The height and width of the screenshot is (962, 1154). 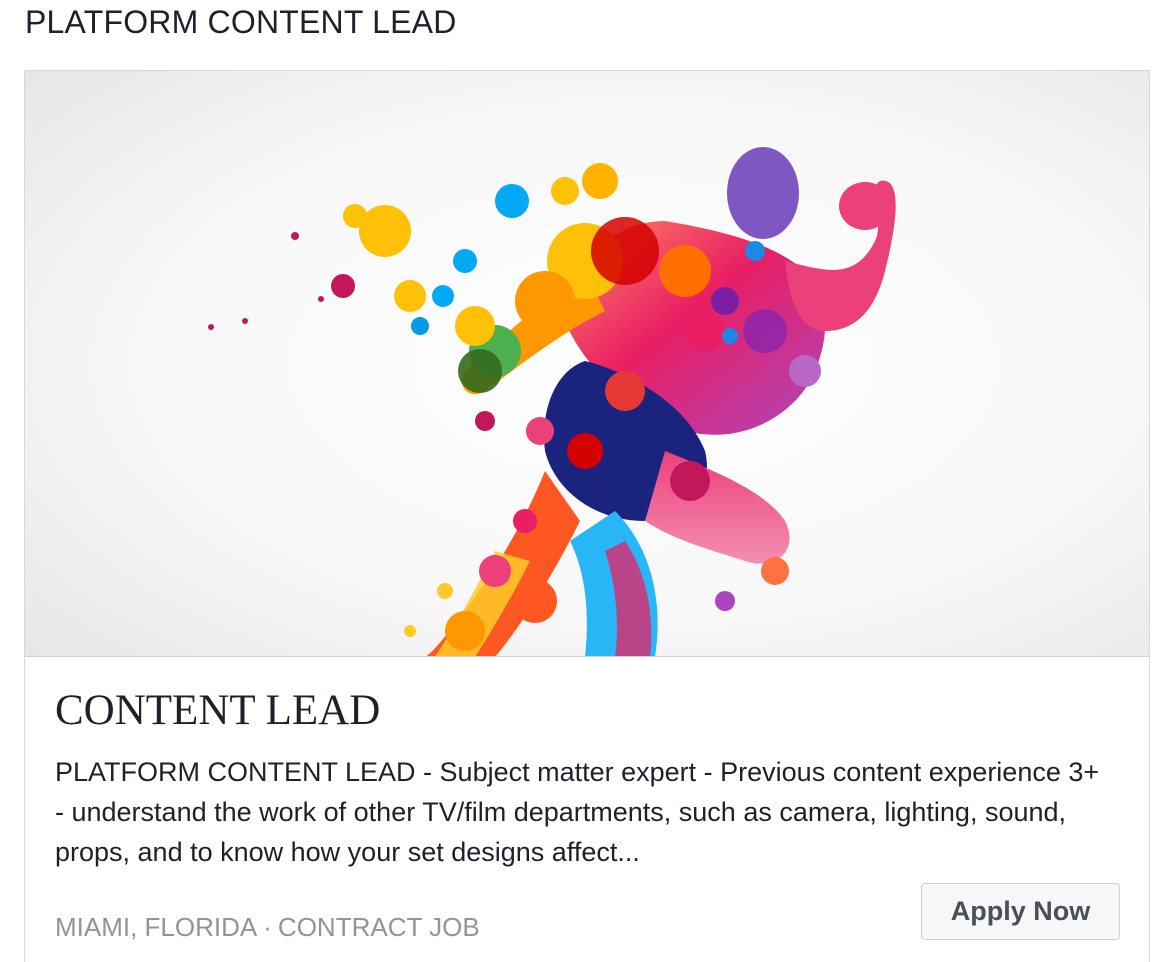 What do you see at coordinates (378, 927) in the screenshot?
I see `job-type: CONTRACT JOB` at bounding box center [378, 927].